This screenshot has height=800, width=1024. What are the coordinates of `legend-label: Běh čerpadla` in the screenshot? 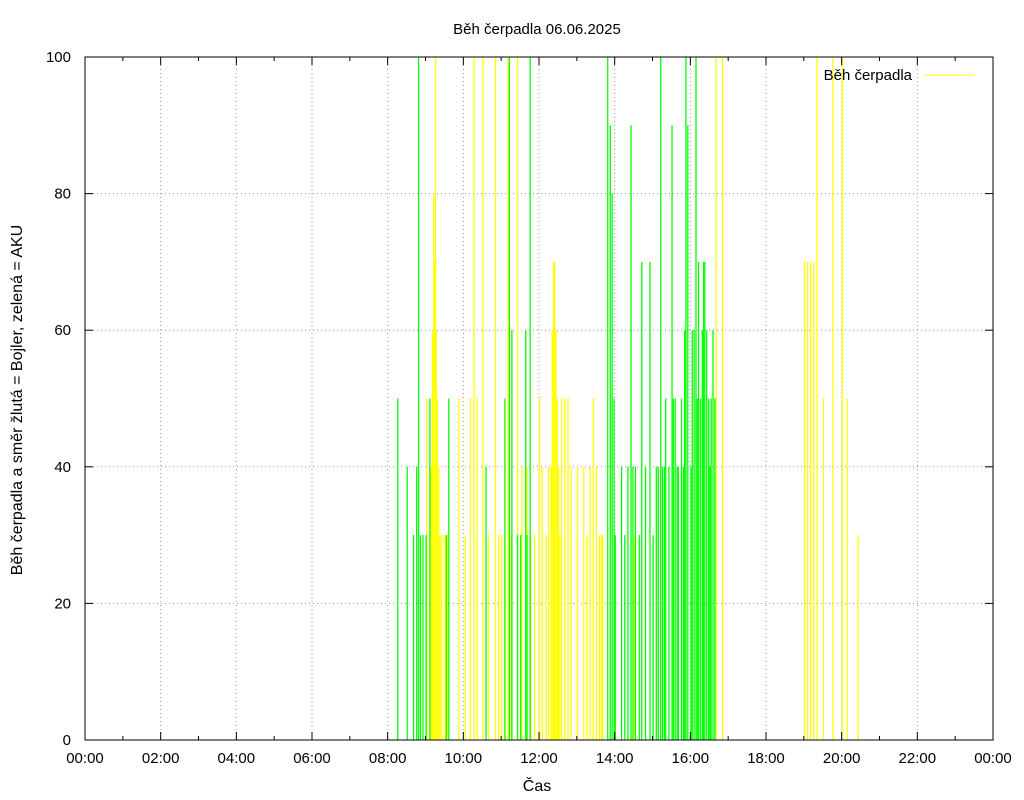 It's located at (868, 75).